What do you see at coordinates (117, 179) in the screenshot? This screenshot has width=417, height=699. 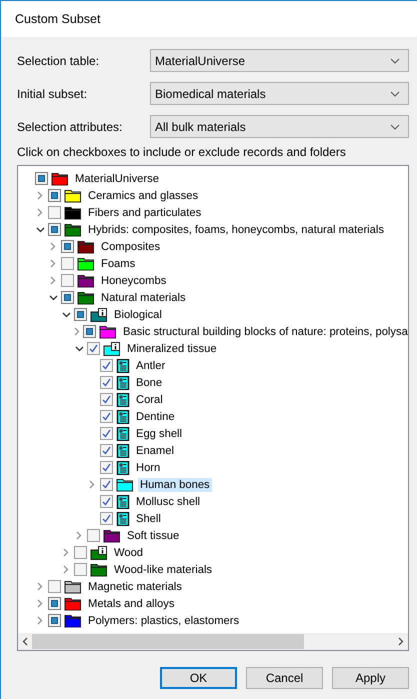 I see `tree-item: MaterialUniverse` at bounding box center [117, 179].